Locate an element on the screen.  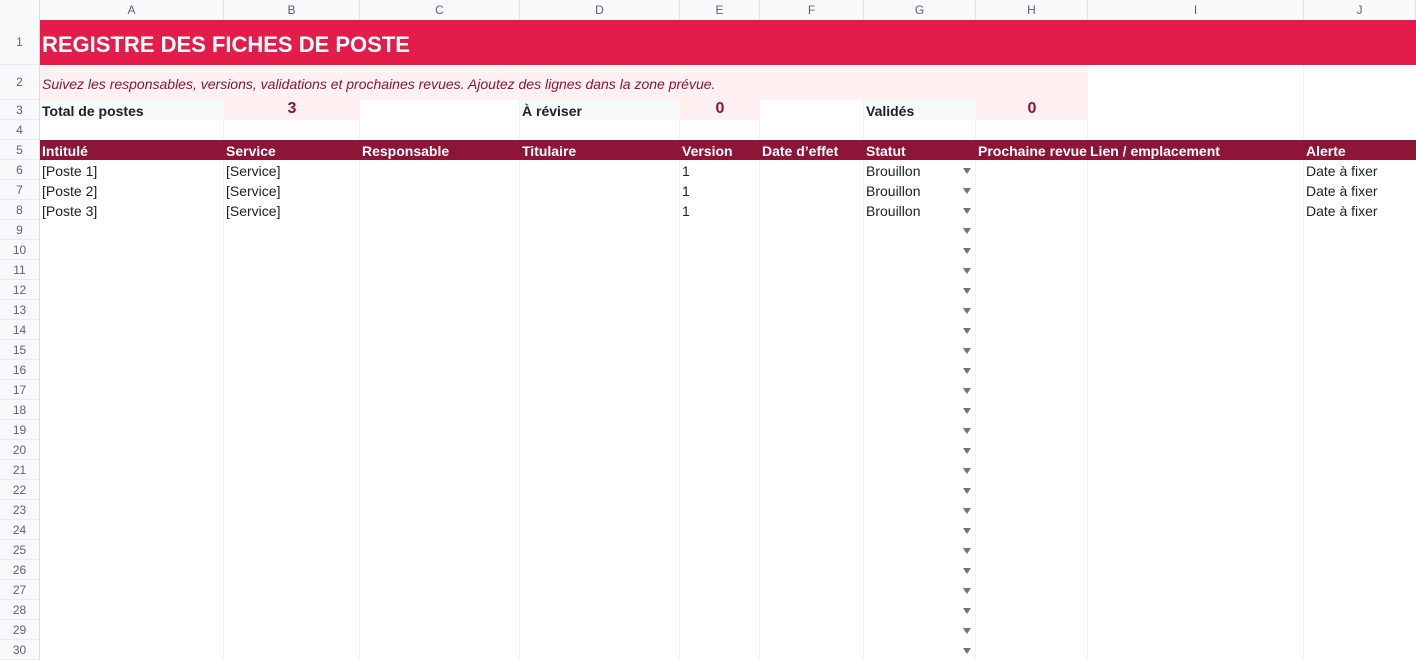
row-header: 4 is located at coordinates (20, 130).